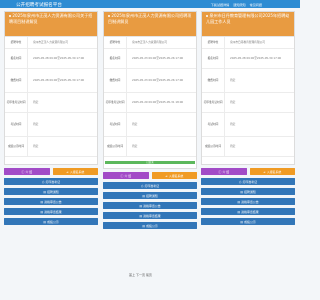 The height and width of the screenshot is (300, 320). Describe the element at coordinates (248, 24) in the screenshot. I see `exam-title: 泉州市日丹教育管理有限公司2025年招聘幼儿园工作人员` at that location.